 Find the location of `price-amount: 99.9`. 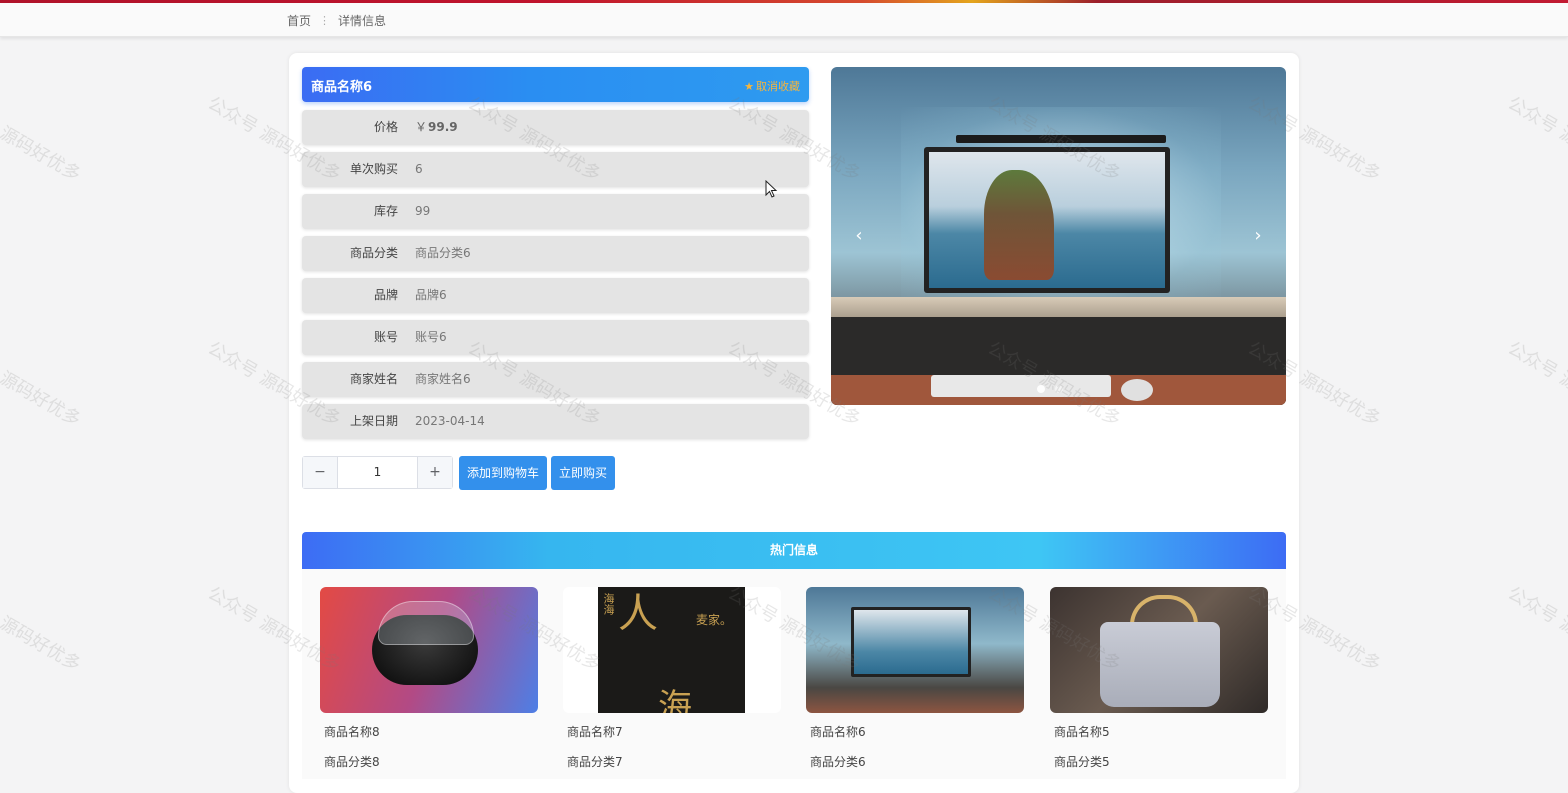

price-amount: 99.9 is located at coordinates (443, 127).